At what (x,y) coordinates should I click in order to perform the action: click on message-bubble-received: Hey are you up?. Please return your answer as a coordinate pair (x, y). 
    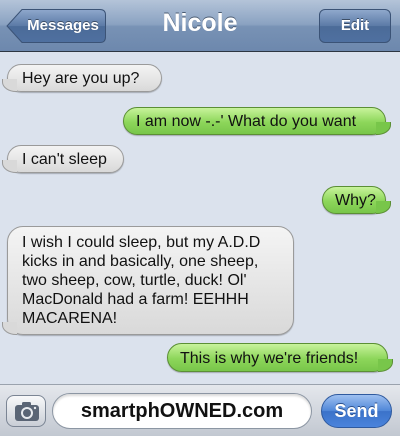
    Looking at the image, I should click on (82, 78).